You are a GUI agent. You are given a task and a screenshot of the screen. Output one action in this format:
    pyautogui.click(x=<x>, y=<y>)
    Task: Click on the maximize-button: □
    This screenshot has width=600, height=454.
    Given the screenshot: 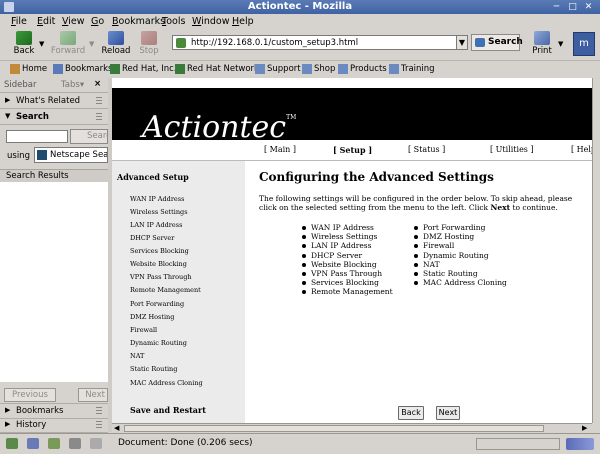 What is the action you would take?
    pyautogui.click(x=572, y=7)
    